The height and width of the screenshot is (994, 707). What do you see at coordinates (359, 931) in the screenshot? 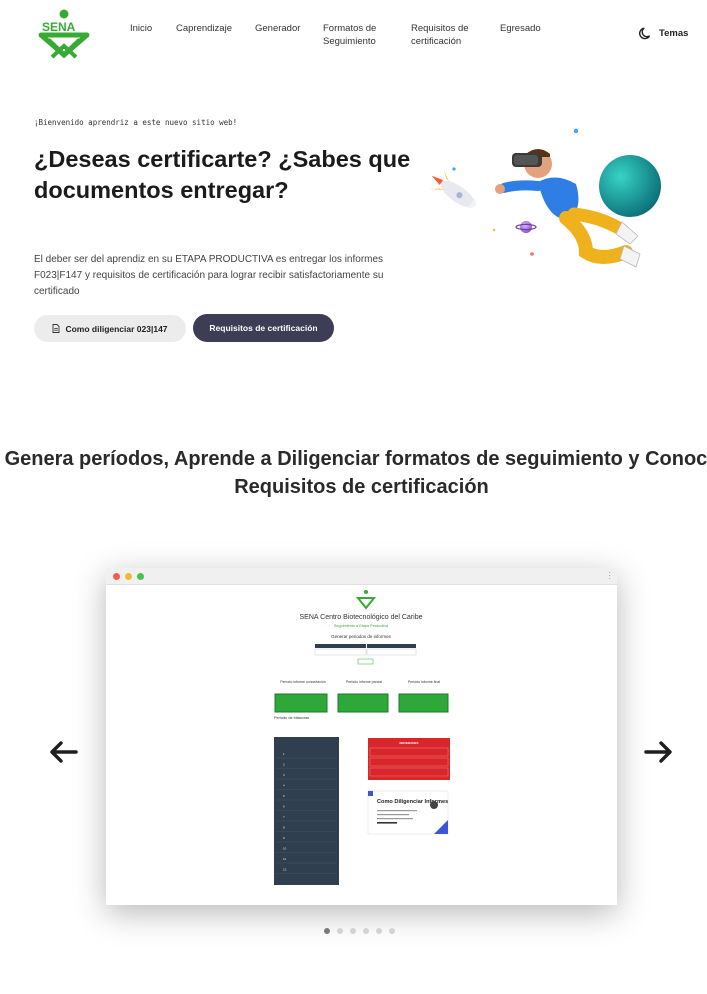
I see `carousel-indicators` at bounding box center [359, 931].